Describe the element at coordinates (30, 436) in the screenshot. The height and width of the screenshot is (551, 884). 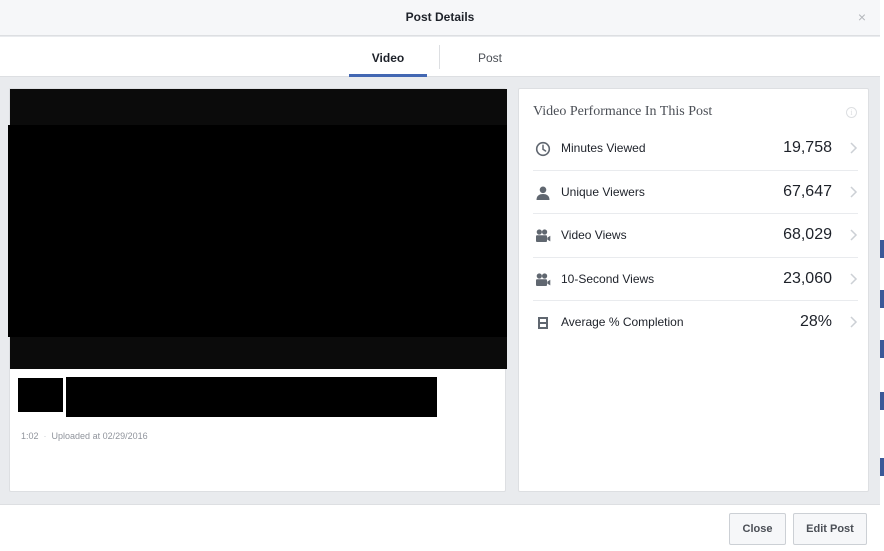
I see `video-duration: 1:02` at that location.